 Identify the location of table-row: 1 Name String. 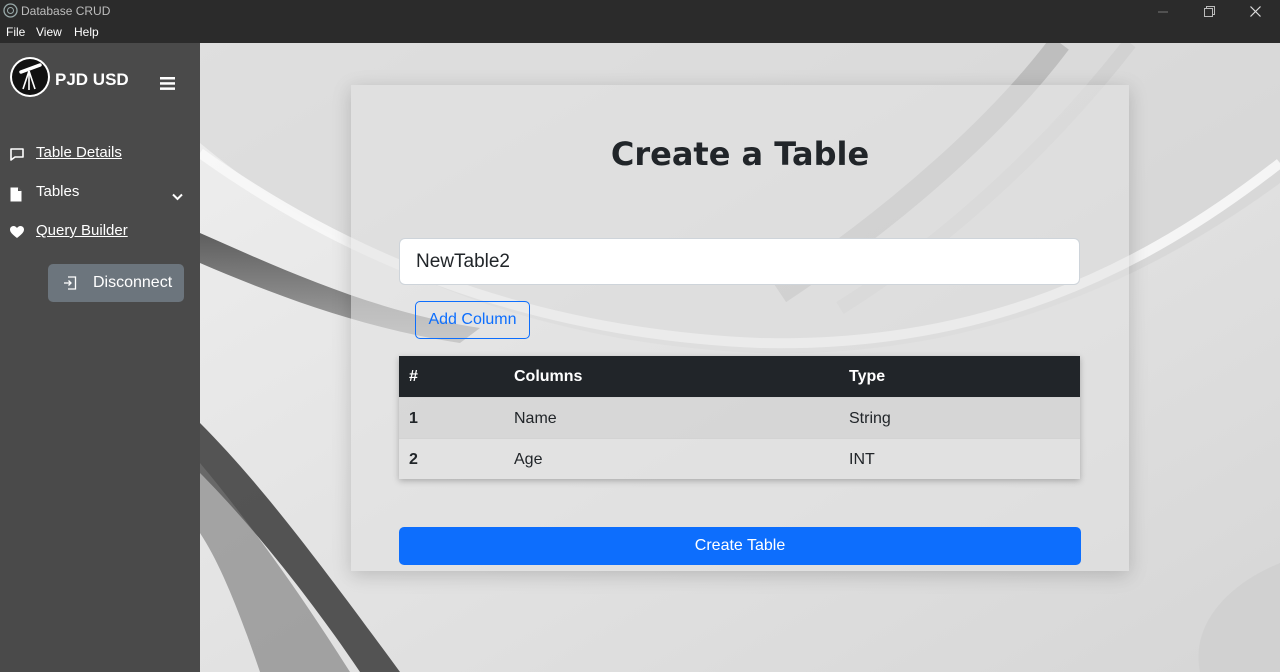
(739, 417).